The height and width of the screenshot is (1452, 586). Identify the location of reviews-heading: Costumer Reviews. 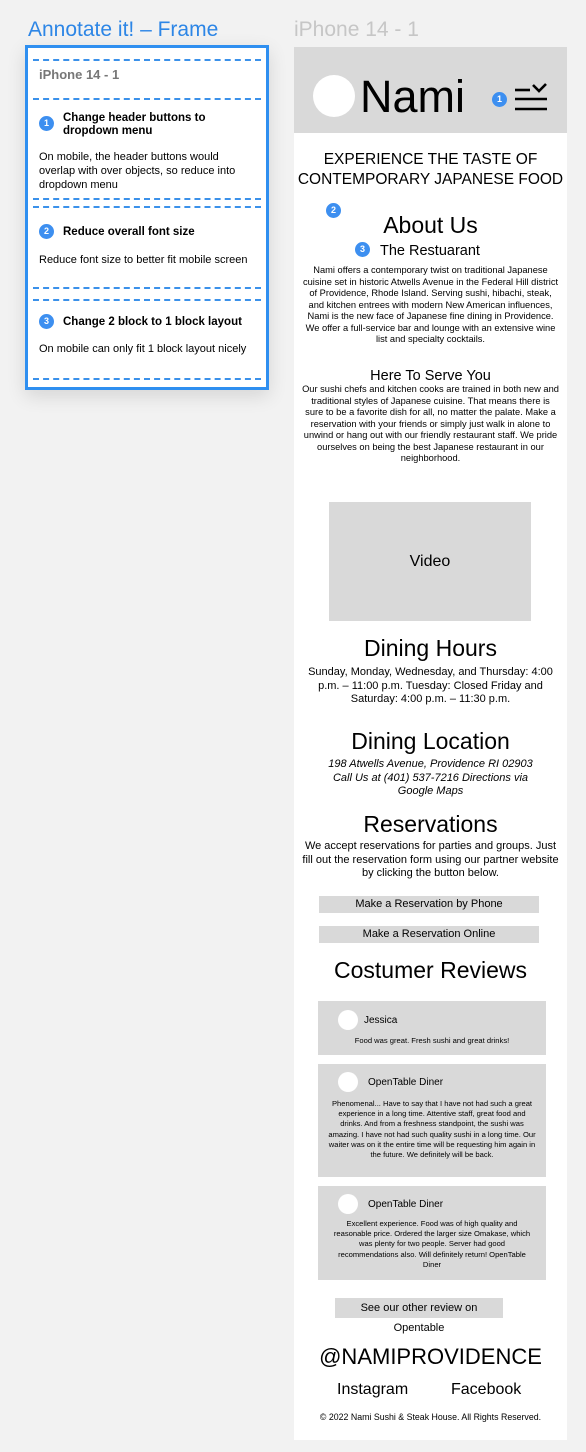
(430, 970).